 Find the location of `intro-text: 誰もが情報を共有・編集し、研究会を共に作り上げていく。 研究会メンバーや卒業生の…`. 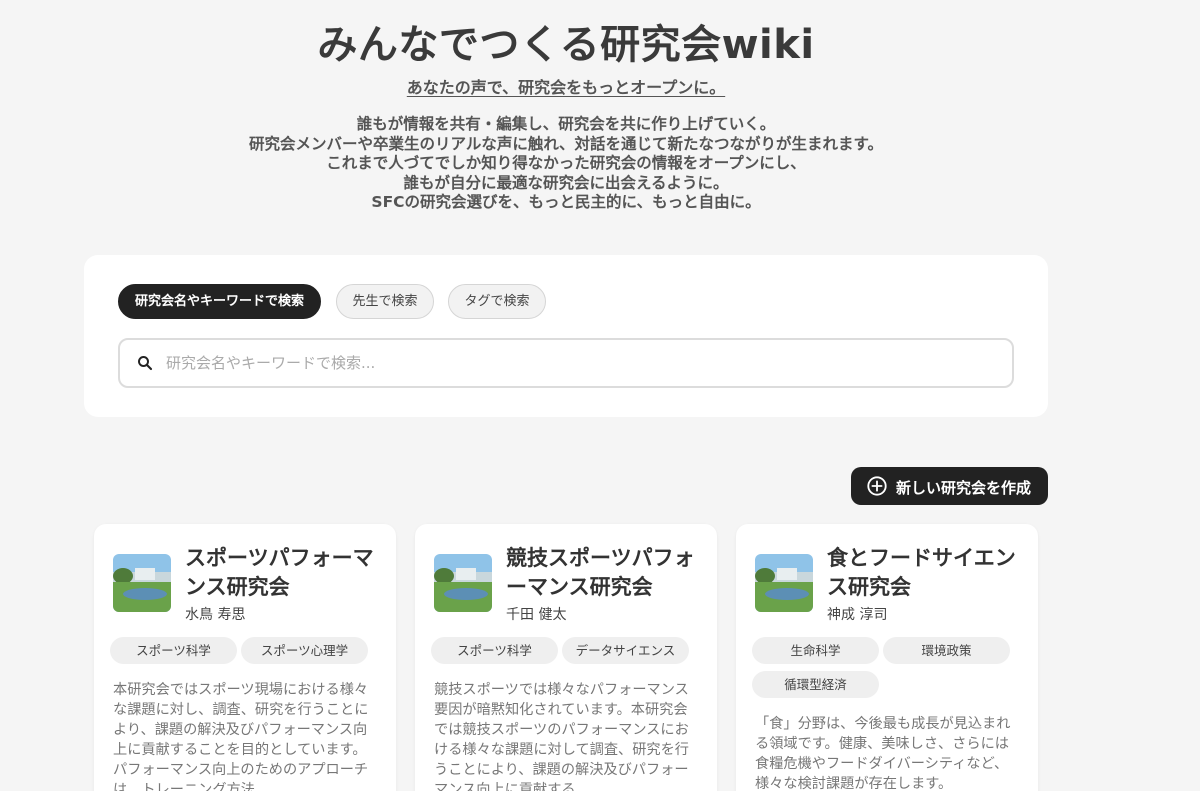

intro-text: 誰もが情報を共有・編集し、研究会を共に作り上げていく。 研究会メンバーや卒業生の… is located at coordinates (566, 164).